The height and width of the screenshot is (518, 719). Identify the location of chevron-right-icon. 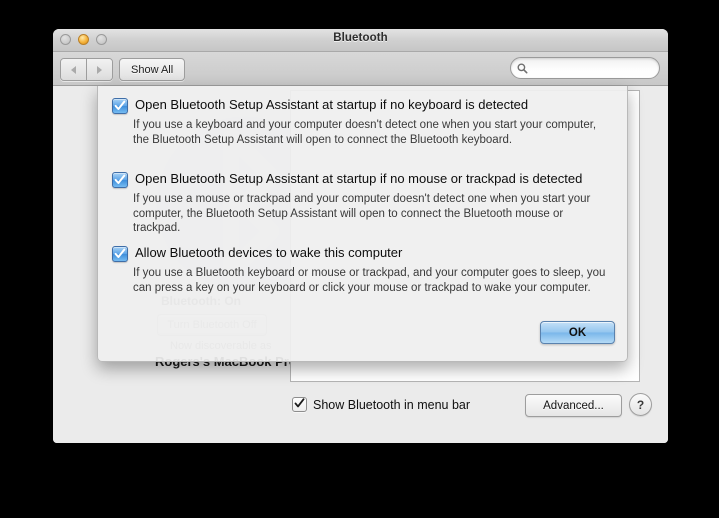
(99, 69).